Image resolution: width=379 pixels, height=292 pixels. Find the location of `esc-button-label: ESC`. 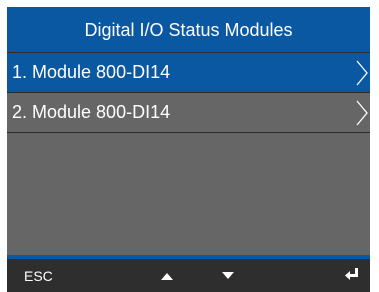

esc-button-label: ESC is located at coordinates (38, 275).